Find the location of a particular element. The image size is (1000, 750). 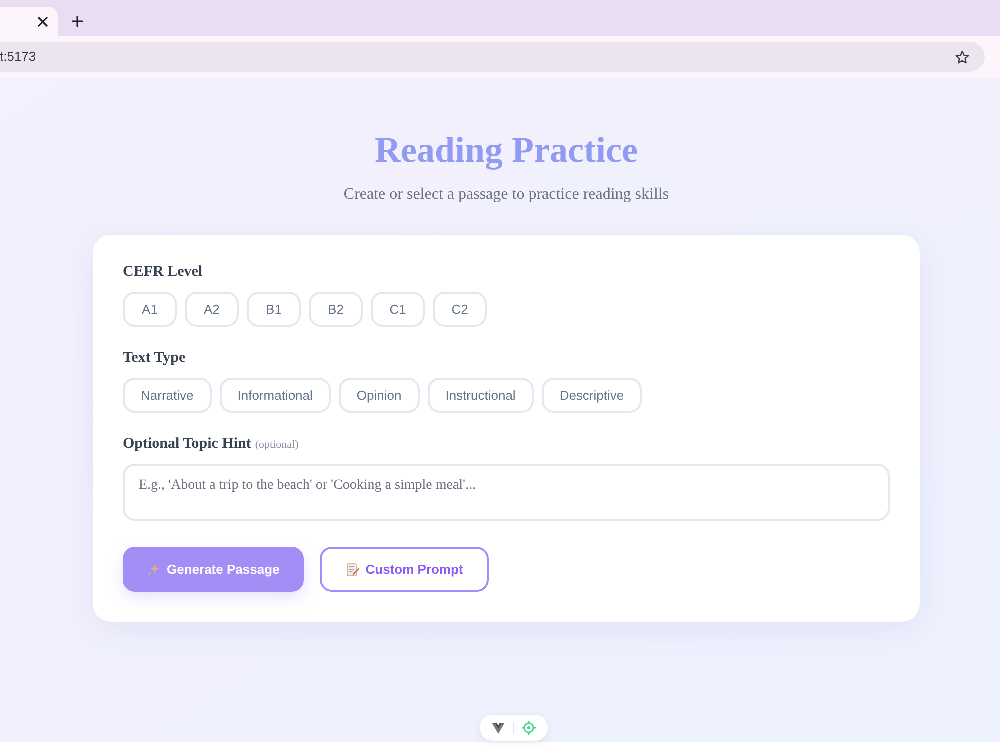

url-text: t:5173 is located at coordinates (18, 57).